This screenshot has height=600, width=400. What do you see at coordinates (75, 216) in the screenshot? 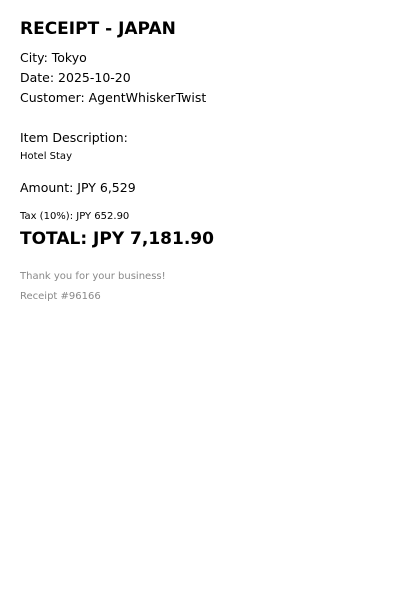
I see `tax-line: Tax (10%): JPY 652.90` at bounding box center [75, 216].